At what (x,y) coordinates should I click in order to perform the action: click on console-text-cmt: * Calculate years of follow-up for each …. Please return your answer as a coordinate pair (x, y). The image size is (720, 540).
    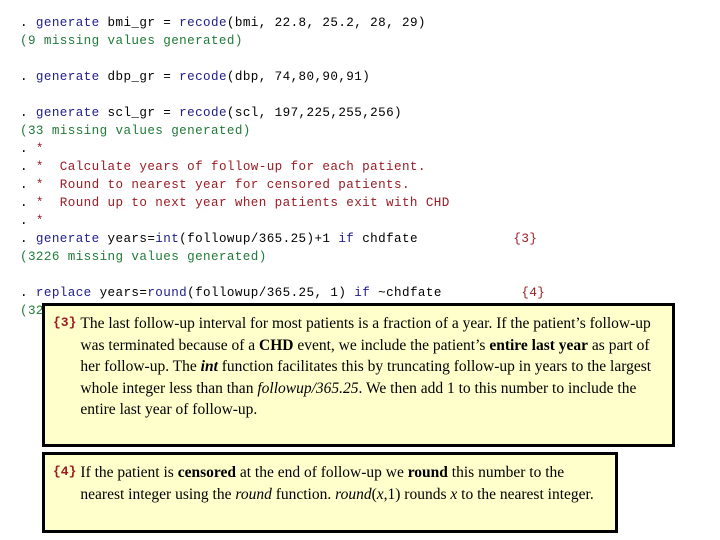
    Looking at the image, I should click on (230, 167).